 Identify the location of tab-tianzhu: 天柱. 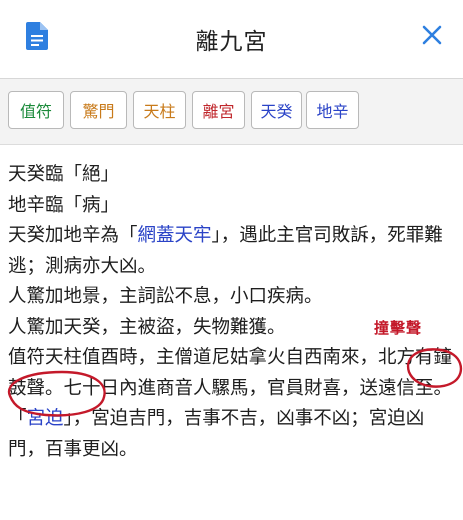
(159, 110).